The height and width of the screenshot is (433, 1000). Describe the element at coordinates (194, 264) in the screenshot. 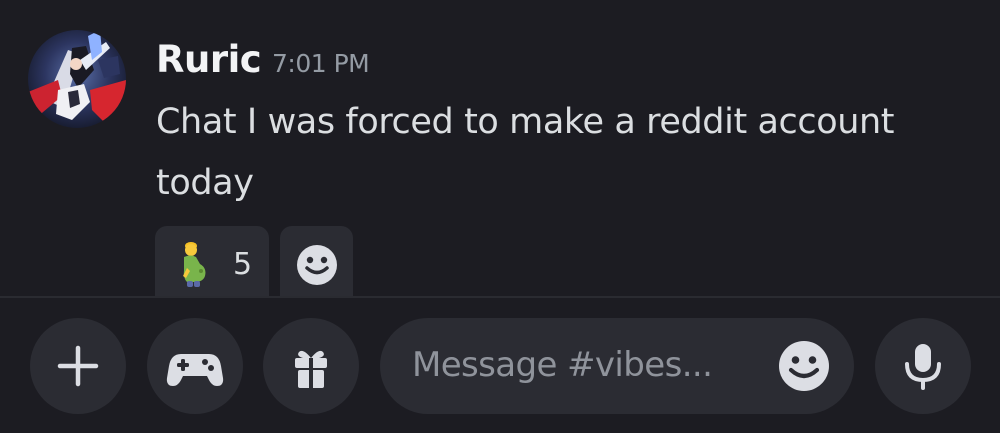

I see `pregnant-man-emoji` at that location.